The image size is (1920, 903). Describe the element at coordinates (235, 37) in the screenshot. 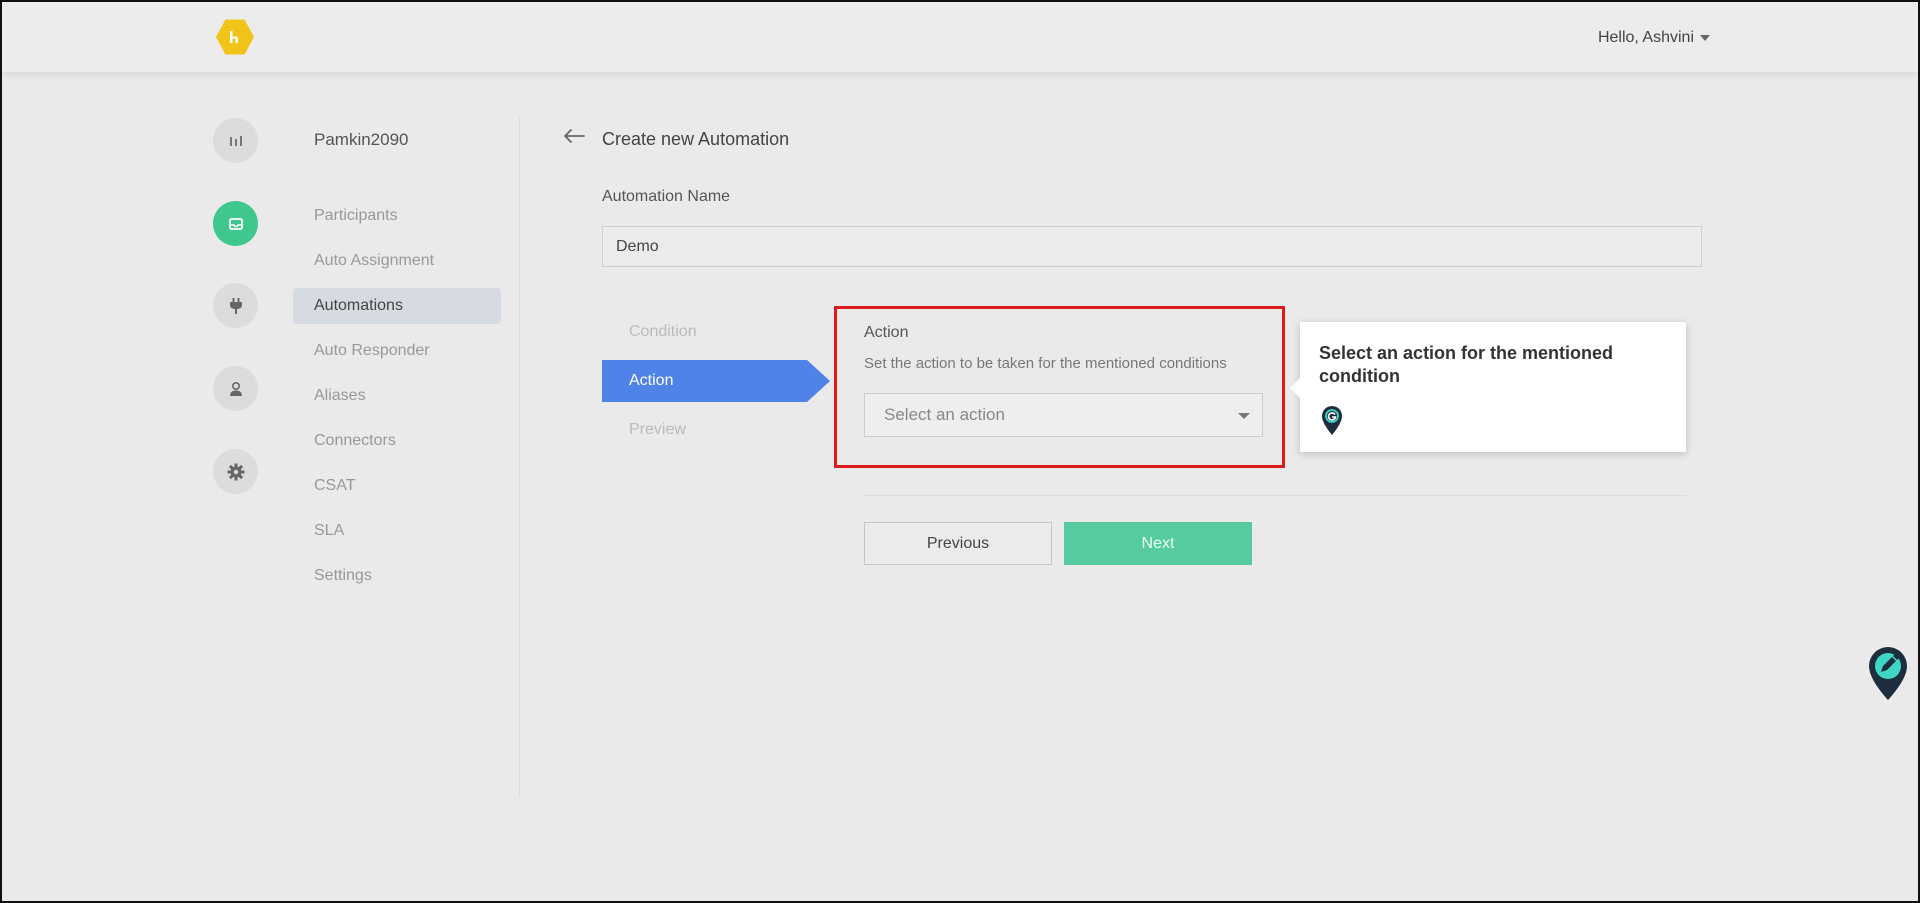

I see `hexagon-logo-icon` at that location.